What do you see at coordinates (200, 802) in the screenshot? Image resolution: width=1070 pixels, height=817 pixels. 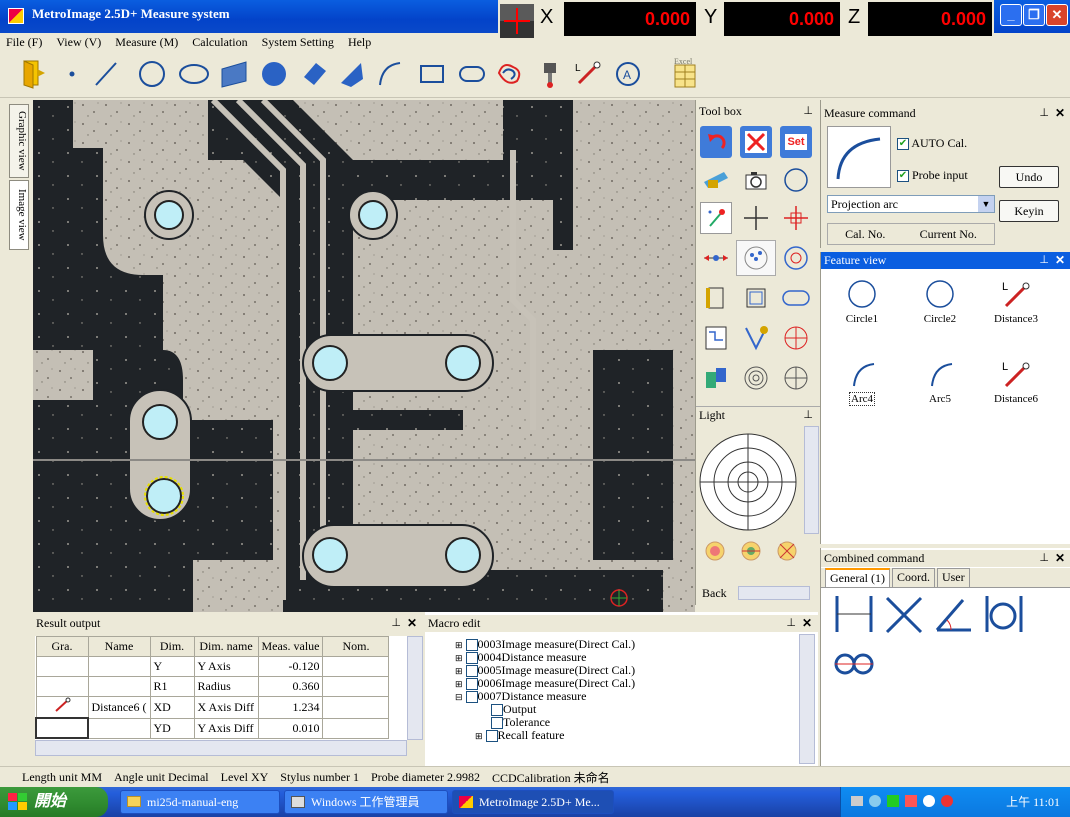 I see `task-folder: mi25d-manual-eng` at bounding box center [200, 802].